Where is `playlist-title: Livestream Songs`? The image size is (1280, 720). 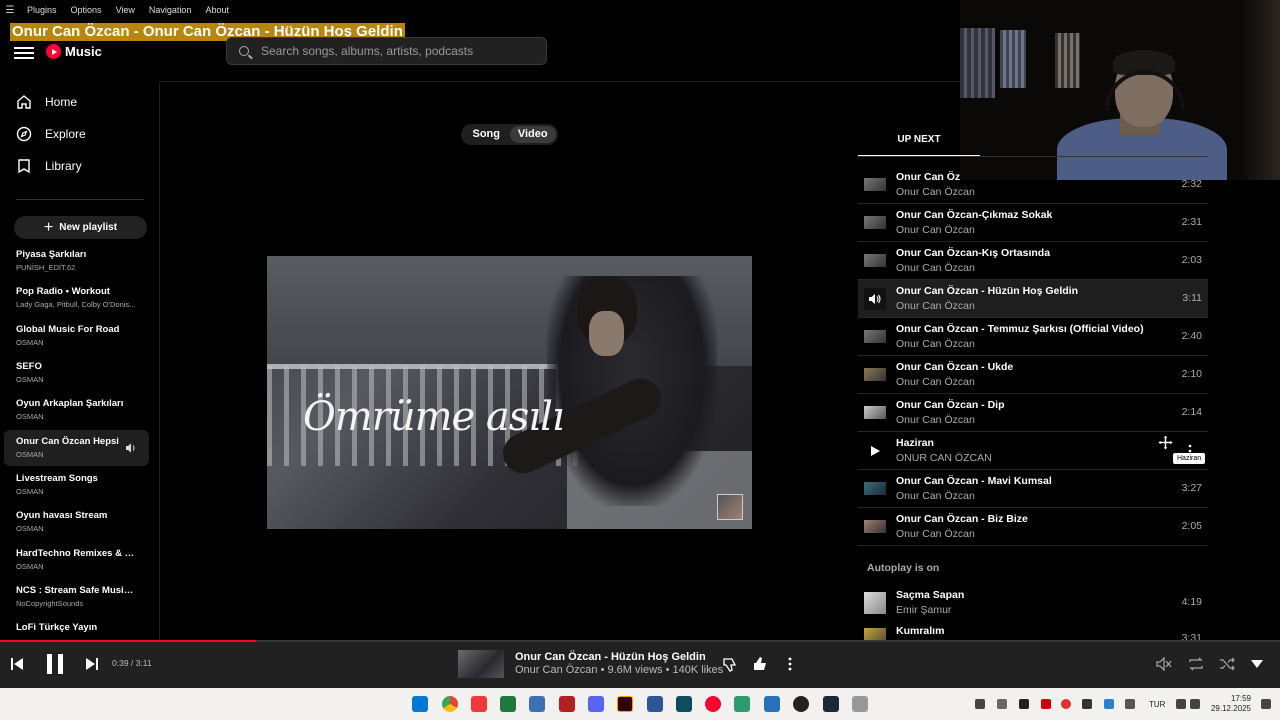
playlist-title: Livestream Songs is located at coordinates (57, 478).